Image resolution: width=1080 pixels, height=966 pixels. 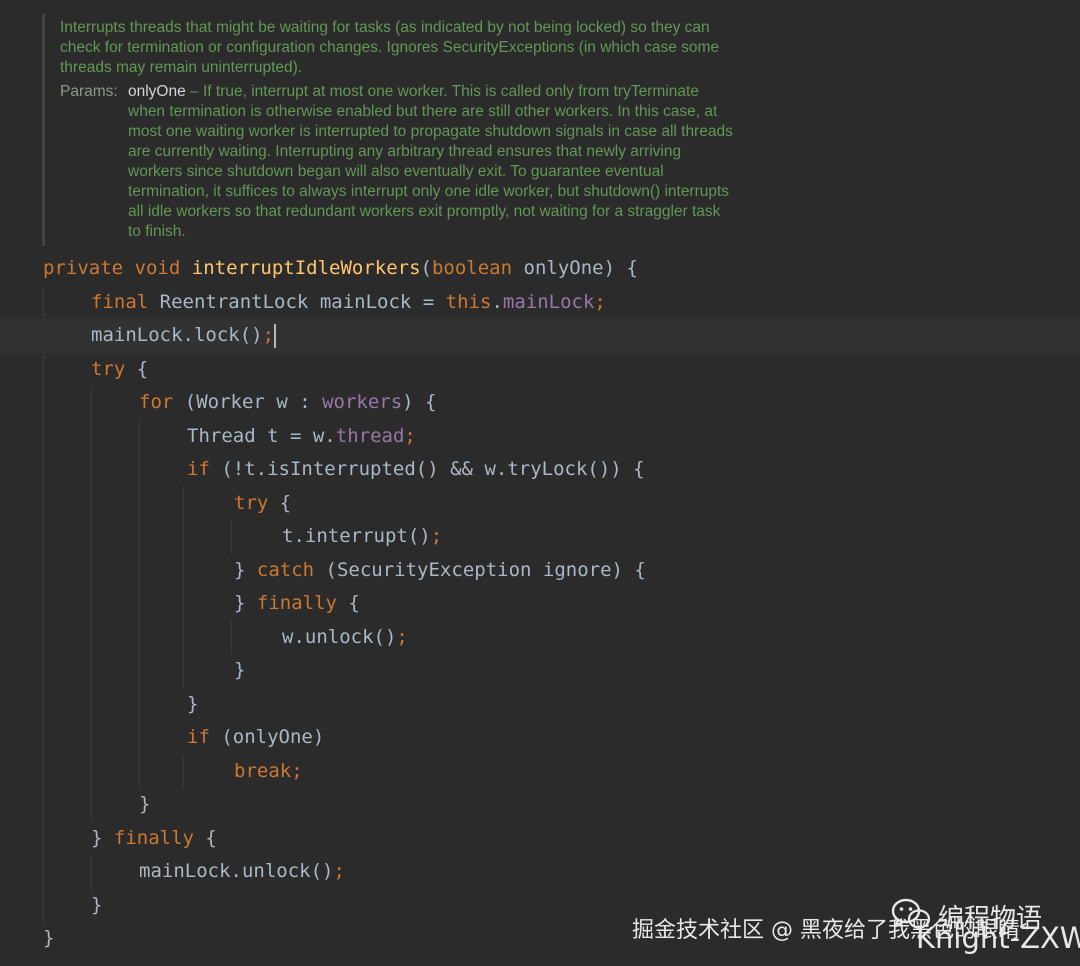 I want to click on code-line: if (onlyOne), so click(x=540, y=738).